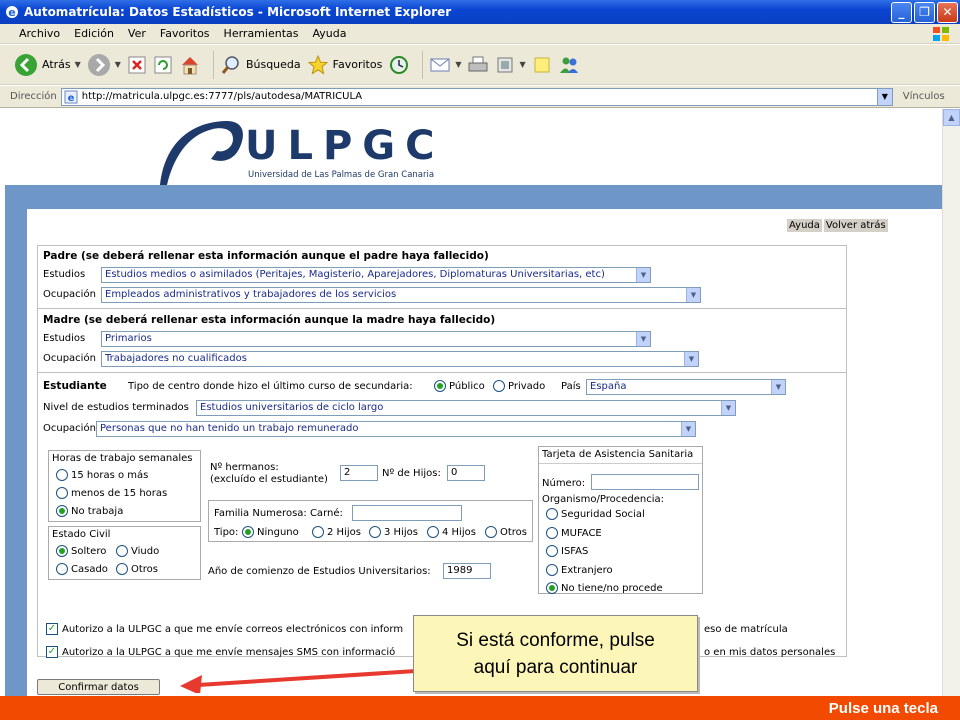  I want to click on center-public-radio: Público, so click(459, 386).